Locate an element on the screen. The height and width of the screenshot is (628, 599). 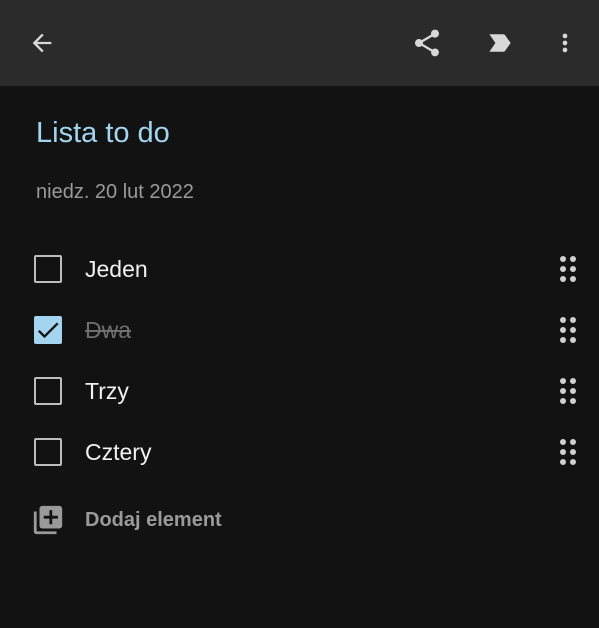
list-item: Trzy is located at coordinates (299, 391).